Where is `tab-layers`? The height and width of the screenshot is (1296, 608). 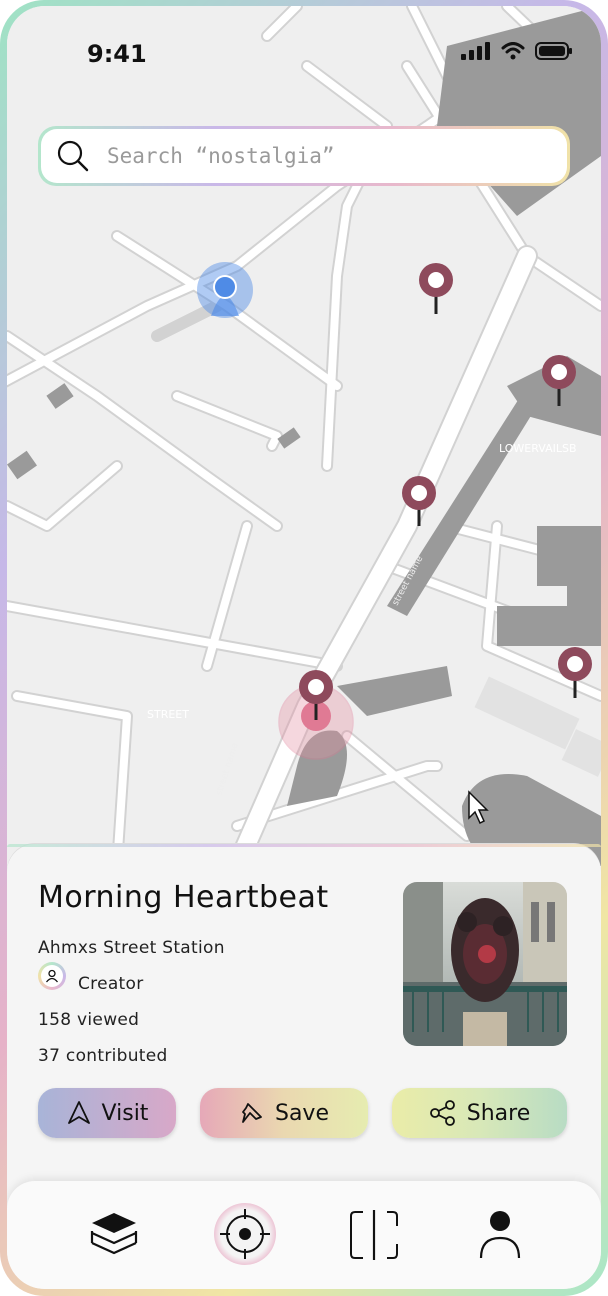 tab-layers is located at coordinates (114, 1235).